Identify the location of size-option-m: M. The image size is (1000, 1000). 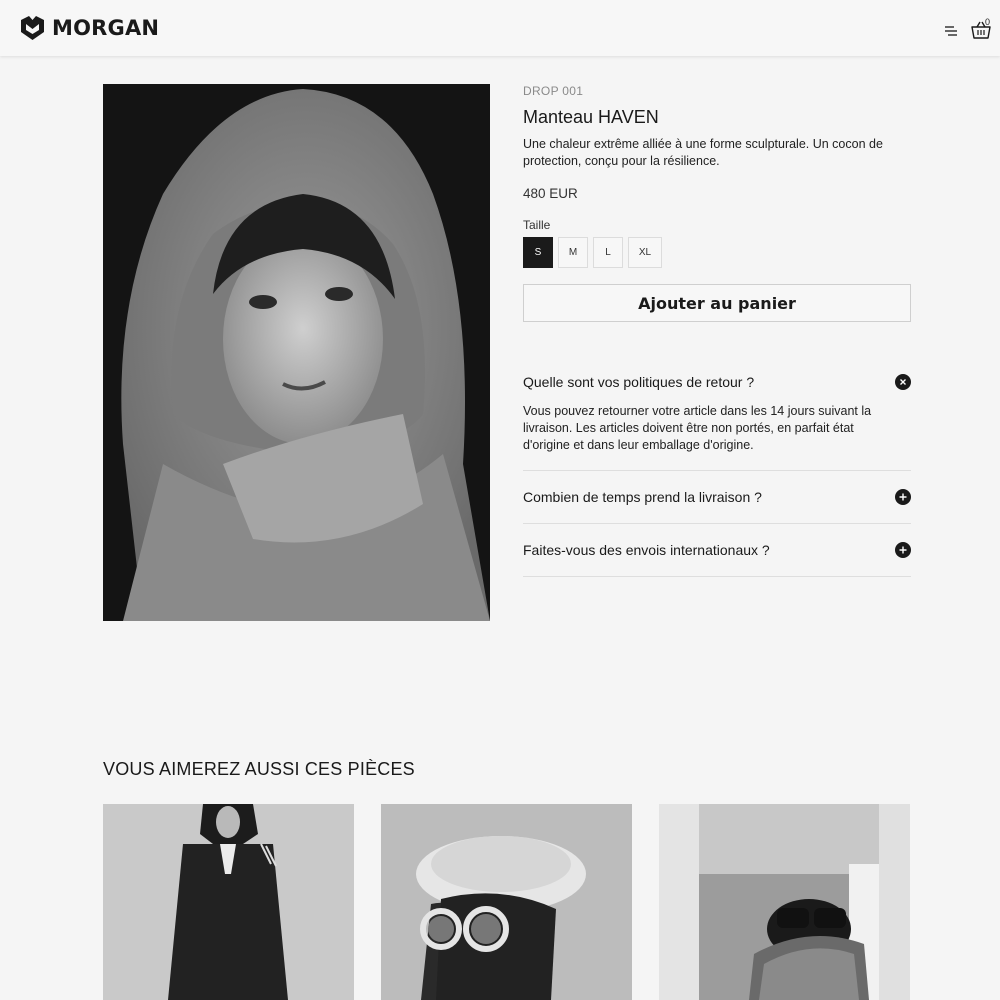
(573, 252).